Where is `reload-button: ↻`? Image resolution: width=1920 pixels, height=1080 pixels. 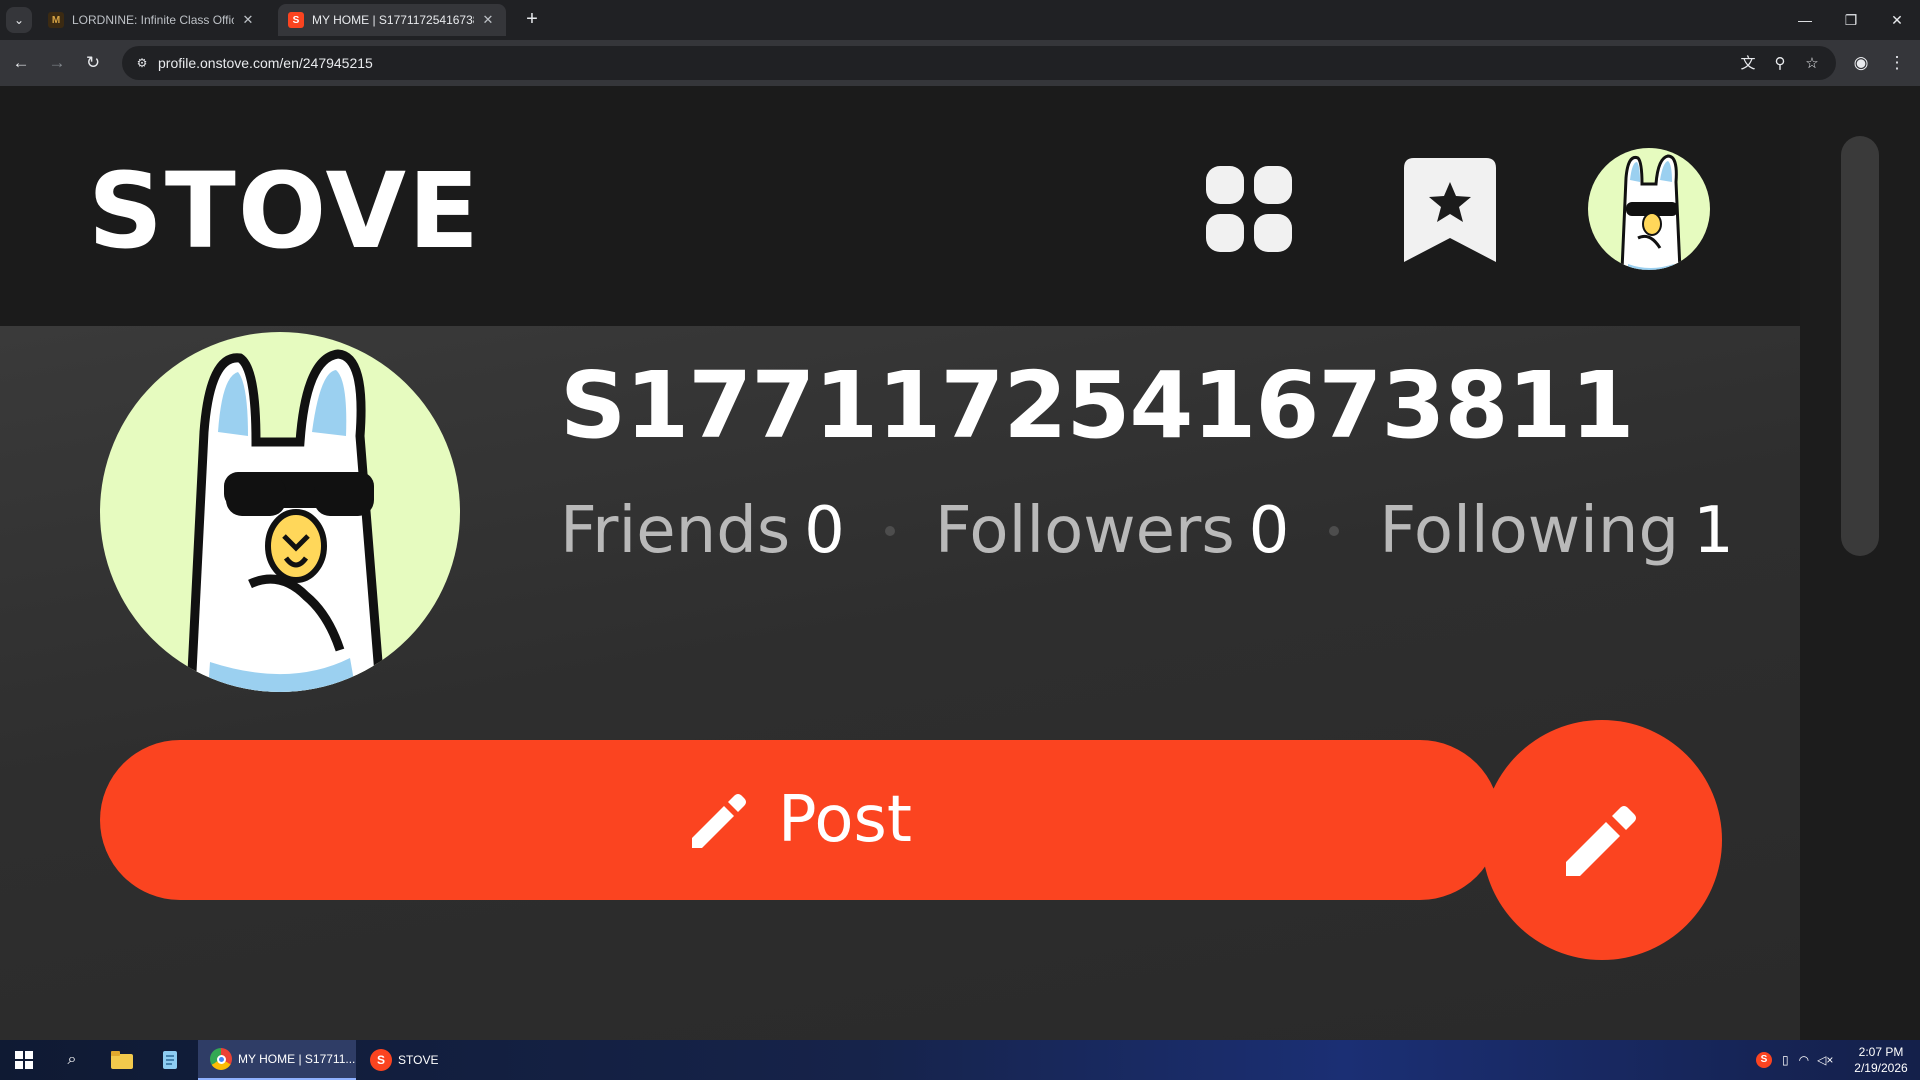
reload-button: ↻ is located at coordinates (93, 63).